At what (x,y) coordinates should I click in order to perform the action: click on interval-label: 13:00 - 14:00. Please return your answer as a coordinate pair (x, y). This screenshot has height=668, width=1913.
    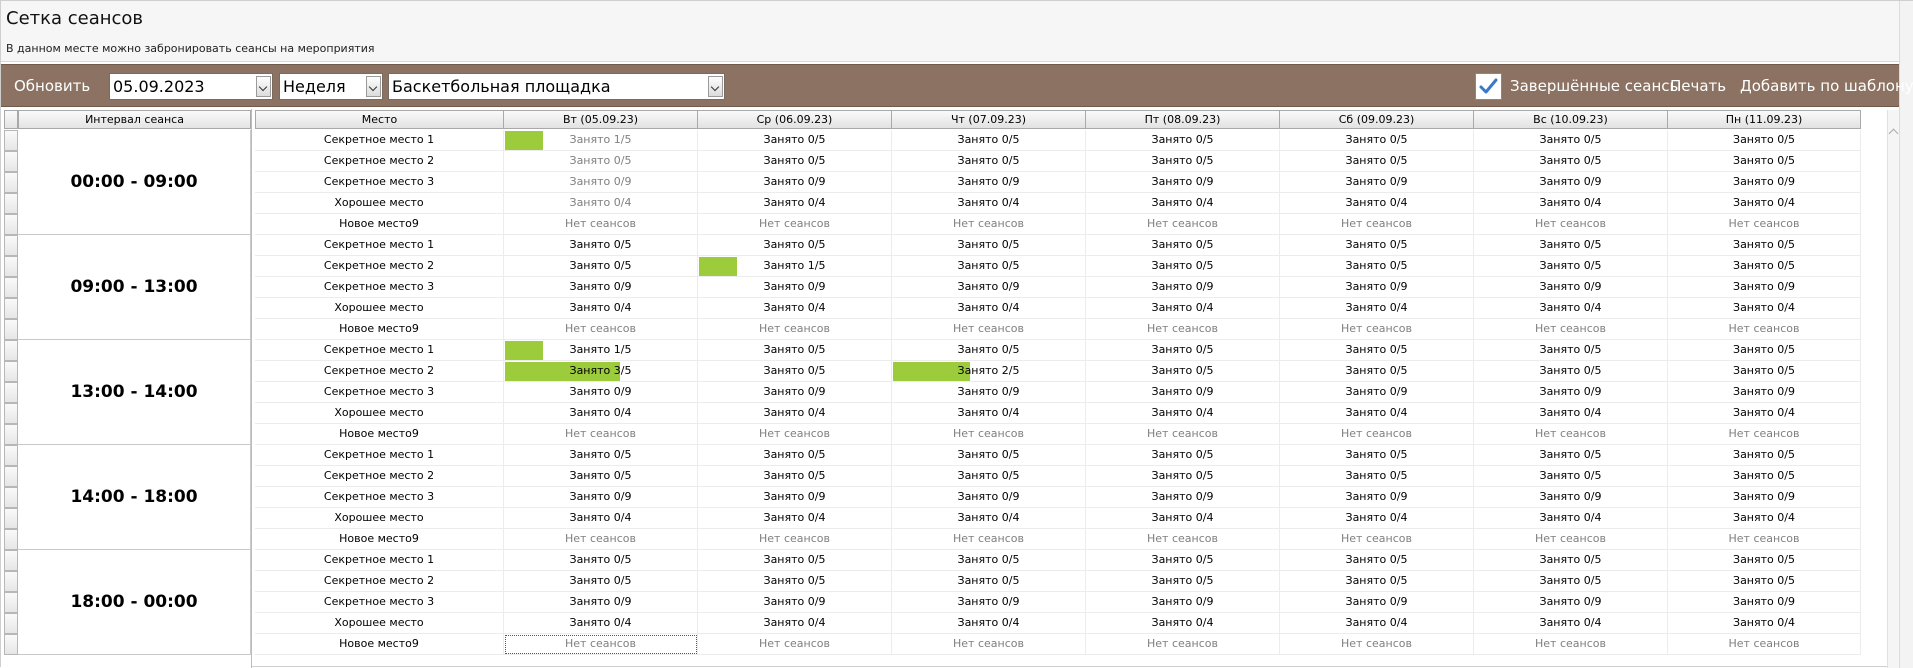
    Looking at the image, I should click on (134, 392).